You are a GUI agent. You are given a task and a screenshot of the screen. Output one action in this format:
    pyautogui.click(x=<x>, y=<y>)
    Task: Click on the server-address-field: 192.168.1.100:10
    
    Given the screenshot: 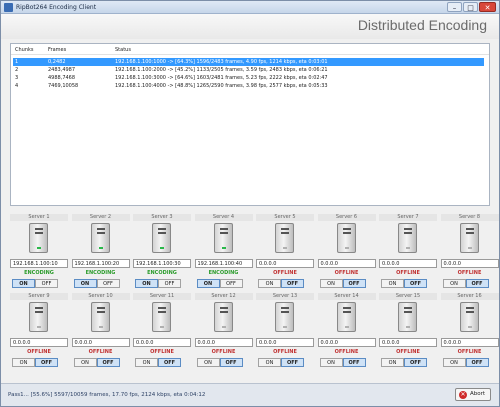 What is the action you would take?
    pyautogui.click(x=39, y=263)
    